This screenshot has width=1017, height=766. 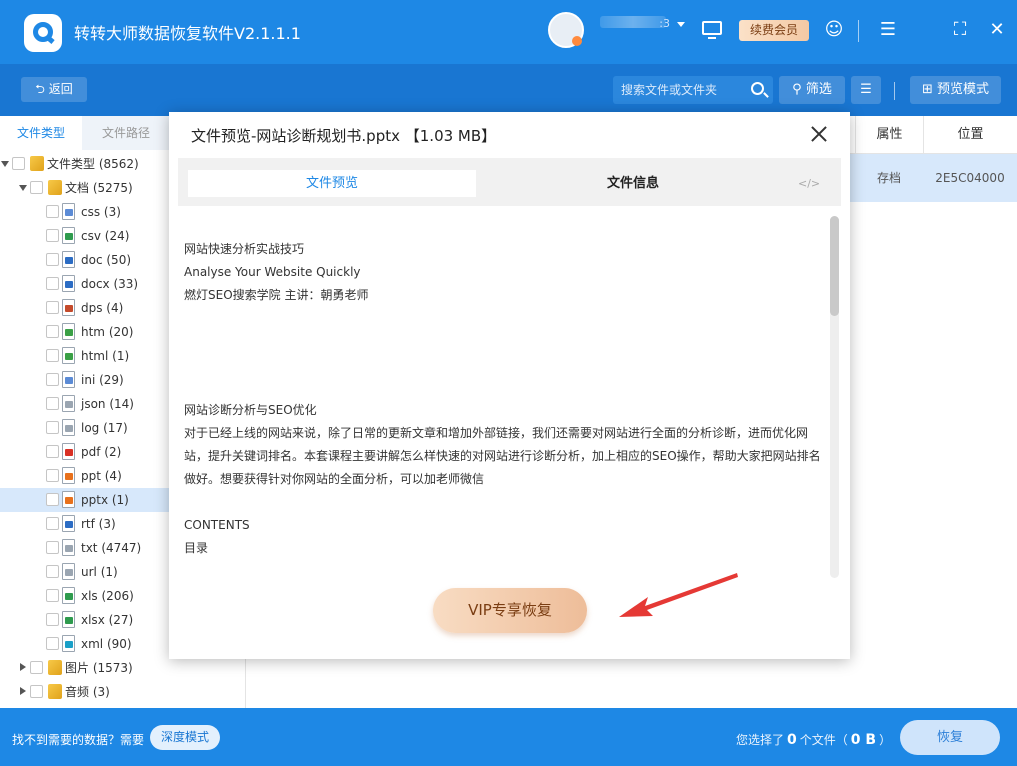 I want to click on preview-scrollbar-thumb, so click(x=834, y=266).